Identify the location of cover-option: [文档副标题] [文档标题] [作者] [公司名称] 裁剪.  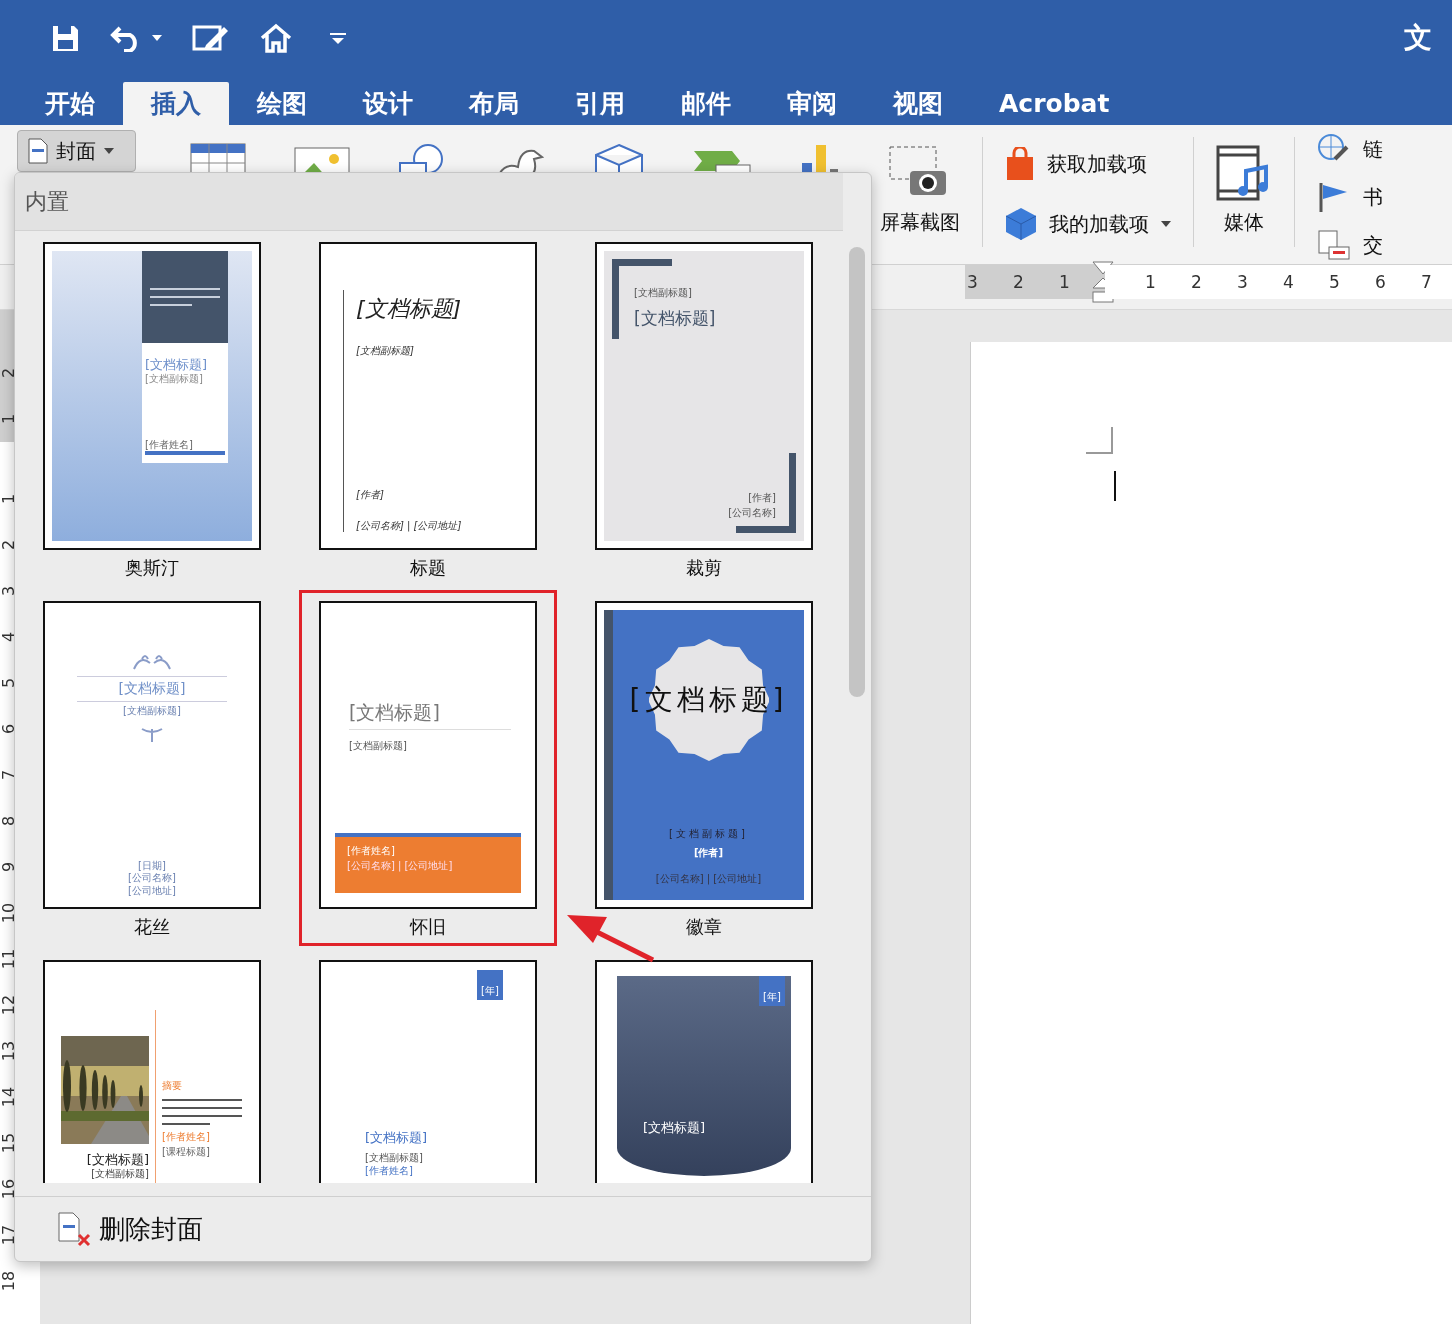
(704, 409).